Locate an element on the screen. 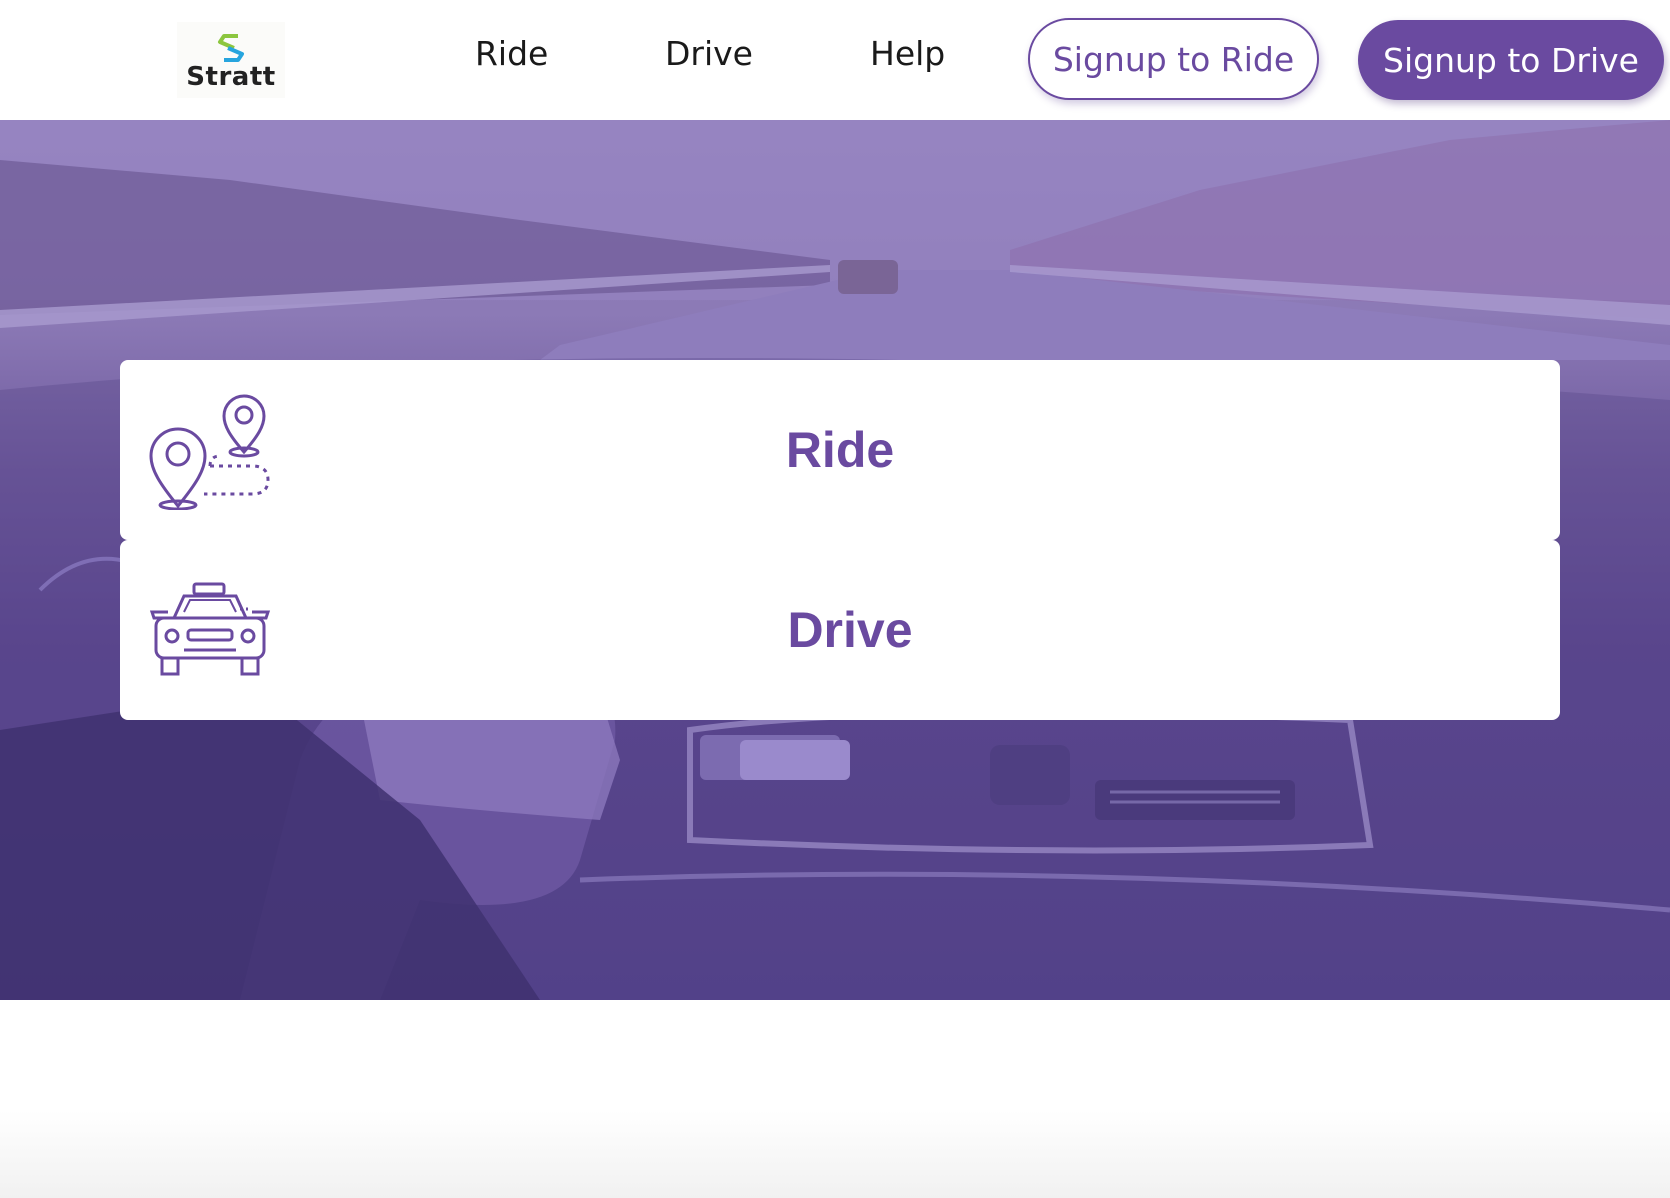 This screenshot has height=1198, width=1670. footer-shadow-divider is located at coordinates (835, 1154).